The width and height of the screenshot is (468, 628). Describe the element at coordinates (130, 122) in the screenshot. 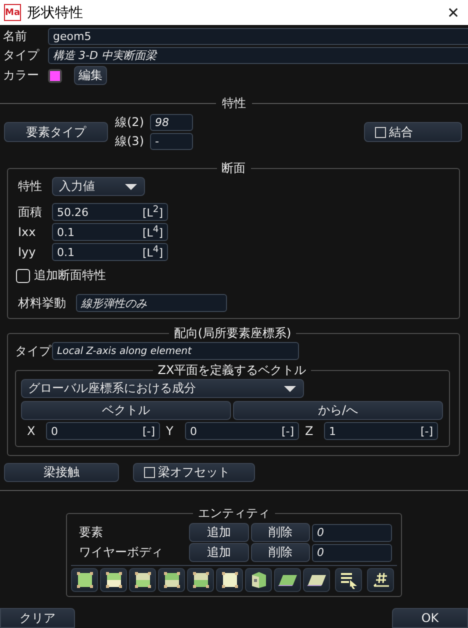

I see `field-label: 線(2)` at that location.